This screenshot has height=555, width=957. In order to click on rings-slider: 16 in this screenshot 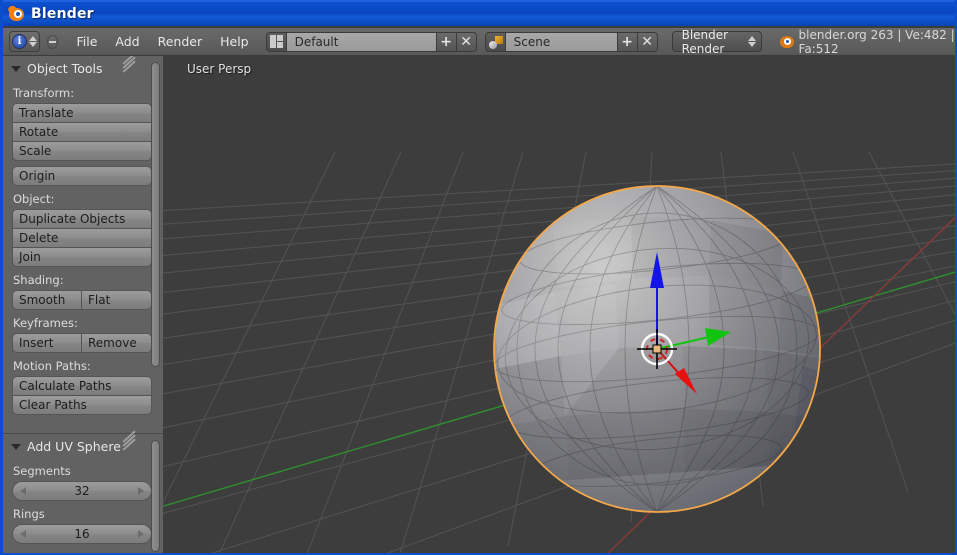, I will do `click(82, 534)`.